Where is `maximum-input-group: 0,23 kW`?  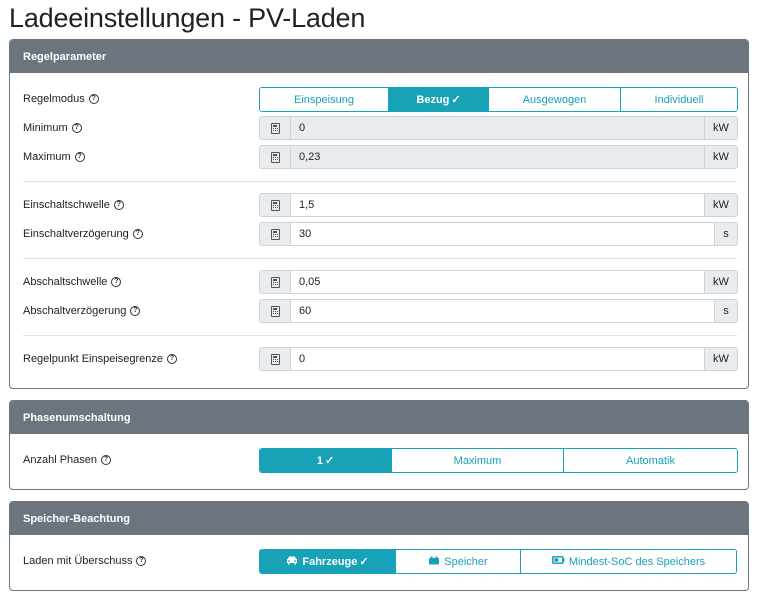 maximum-input-group: 0,23 kW is located at coordinates (498, 157).